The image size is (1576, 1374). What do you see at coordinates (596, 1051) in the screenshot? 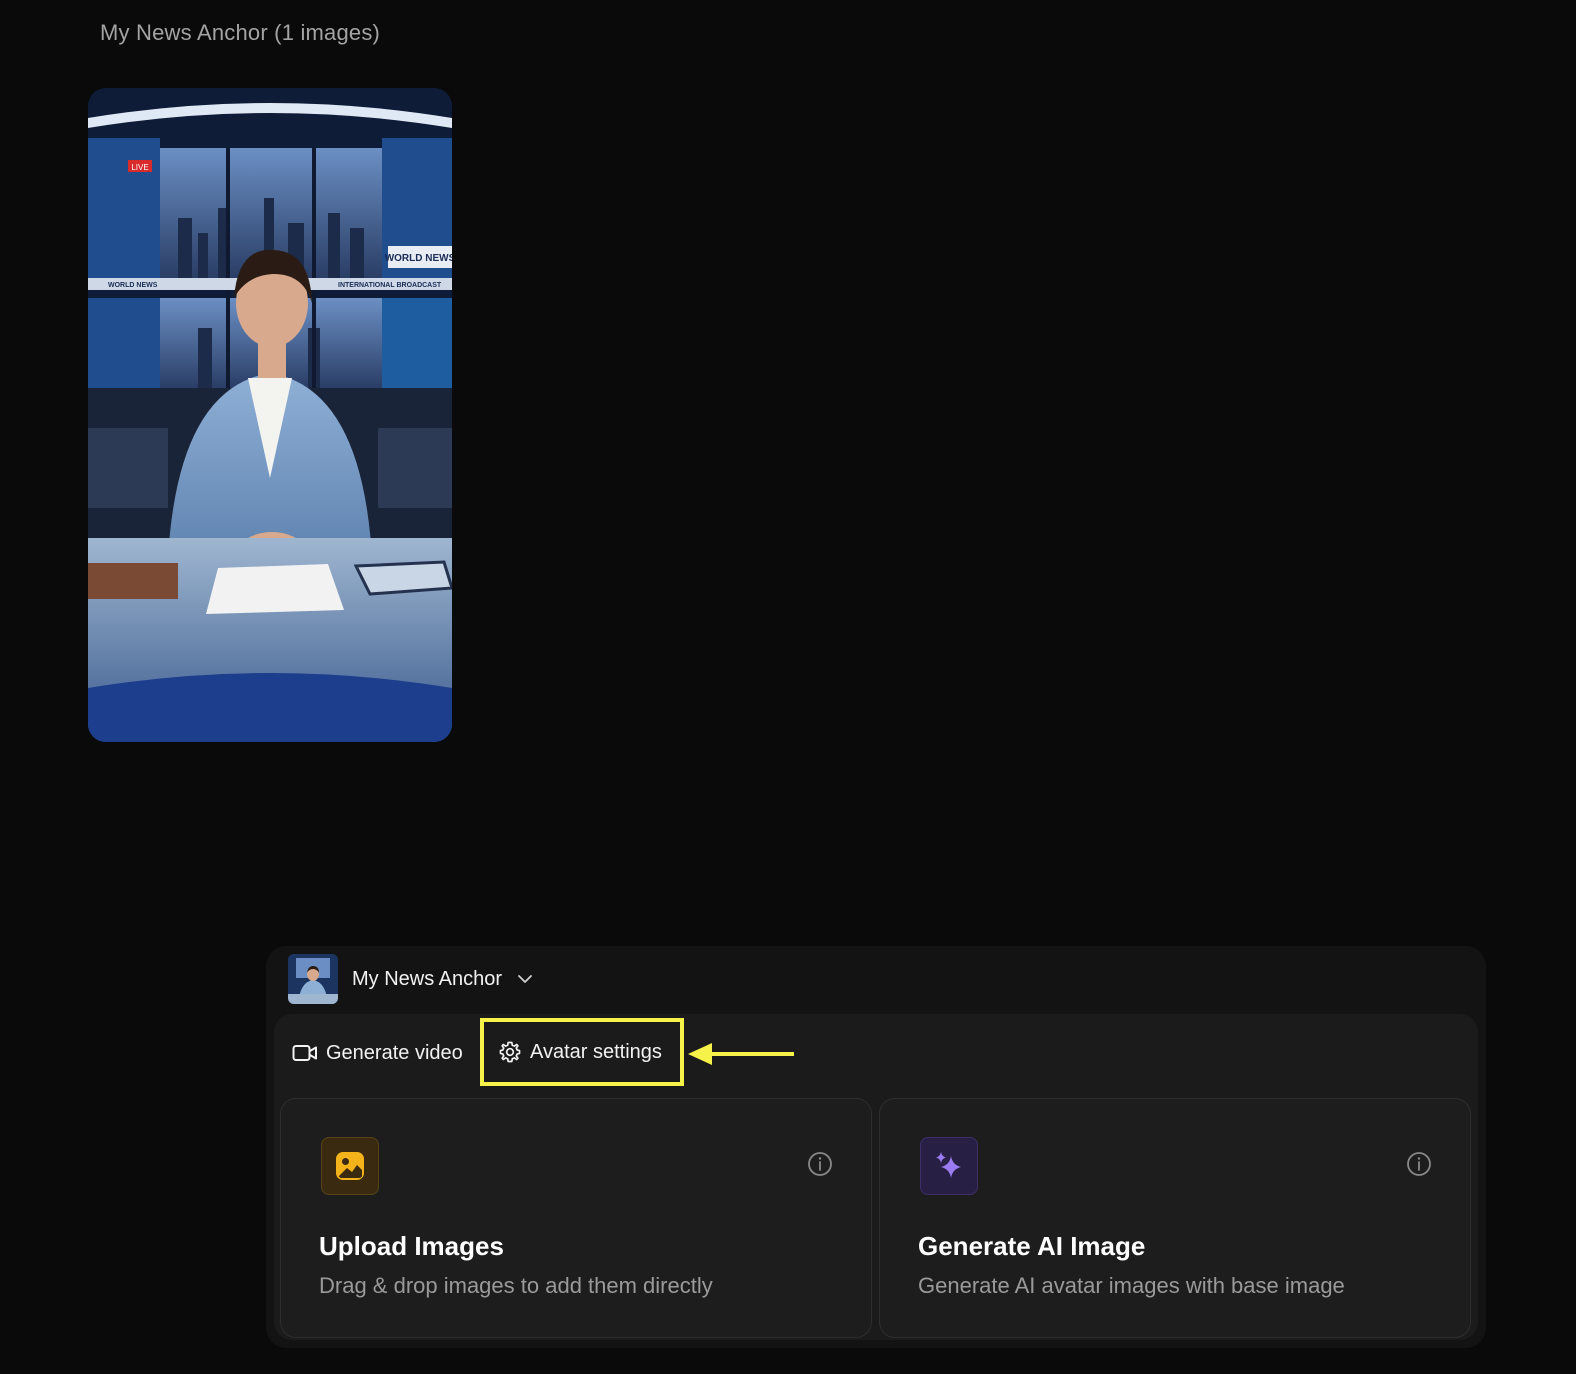
I see `tab-avatar-settings-label: Avatar settings` at bounding box center [596, 1051].